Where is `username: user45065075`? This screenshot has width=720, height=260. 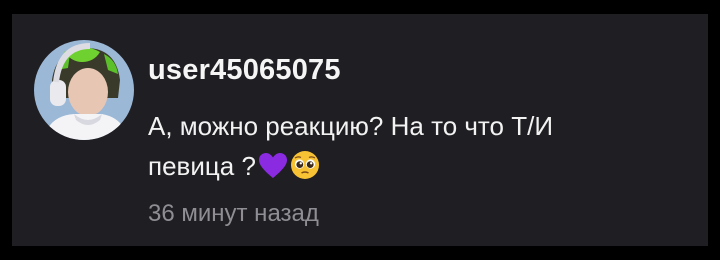
username: user45065075 is located at coordinates (244, 70).